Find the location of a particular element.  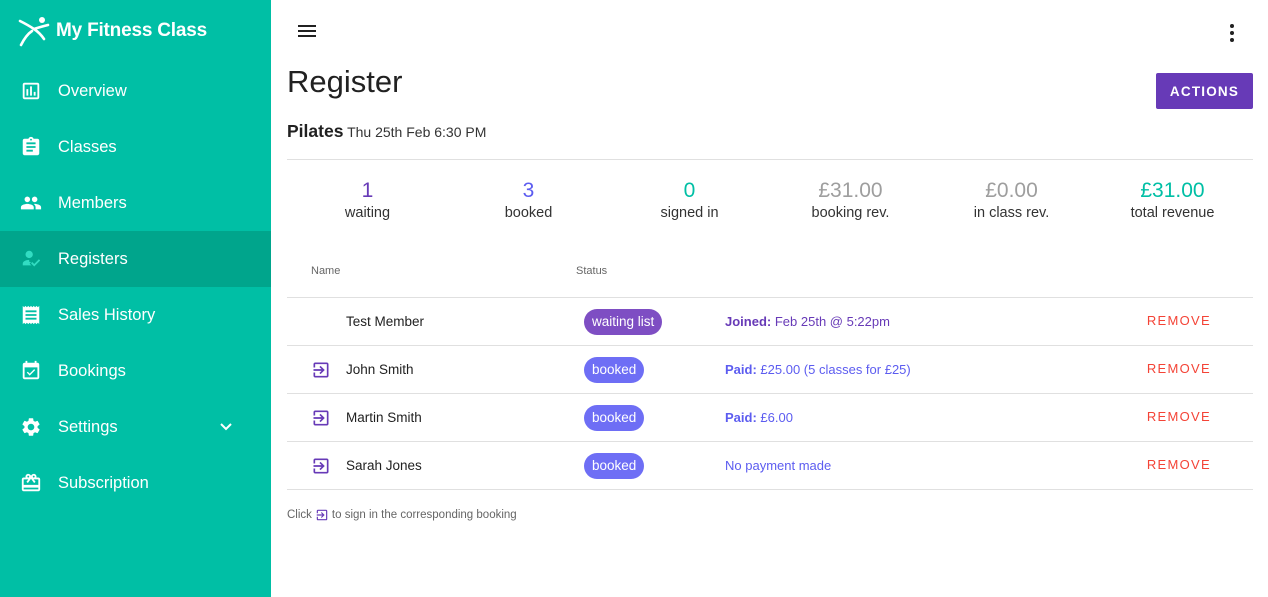

bar-chart-icon is located at coordinates (31, 91).